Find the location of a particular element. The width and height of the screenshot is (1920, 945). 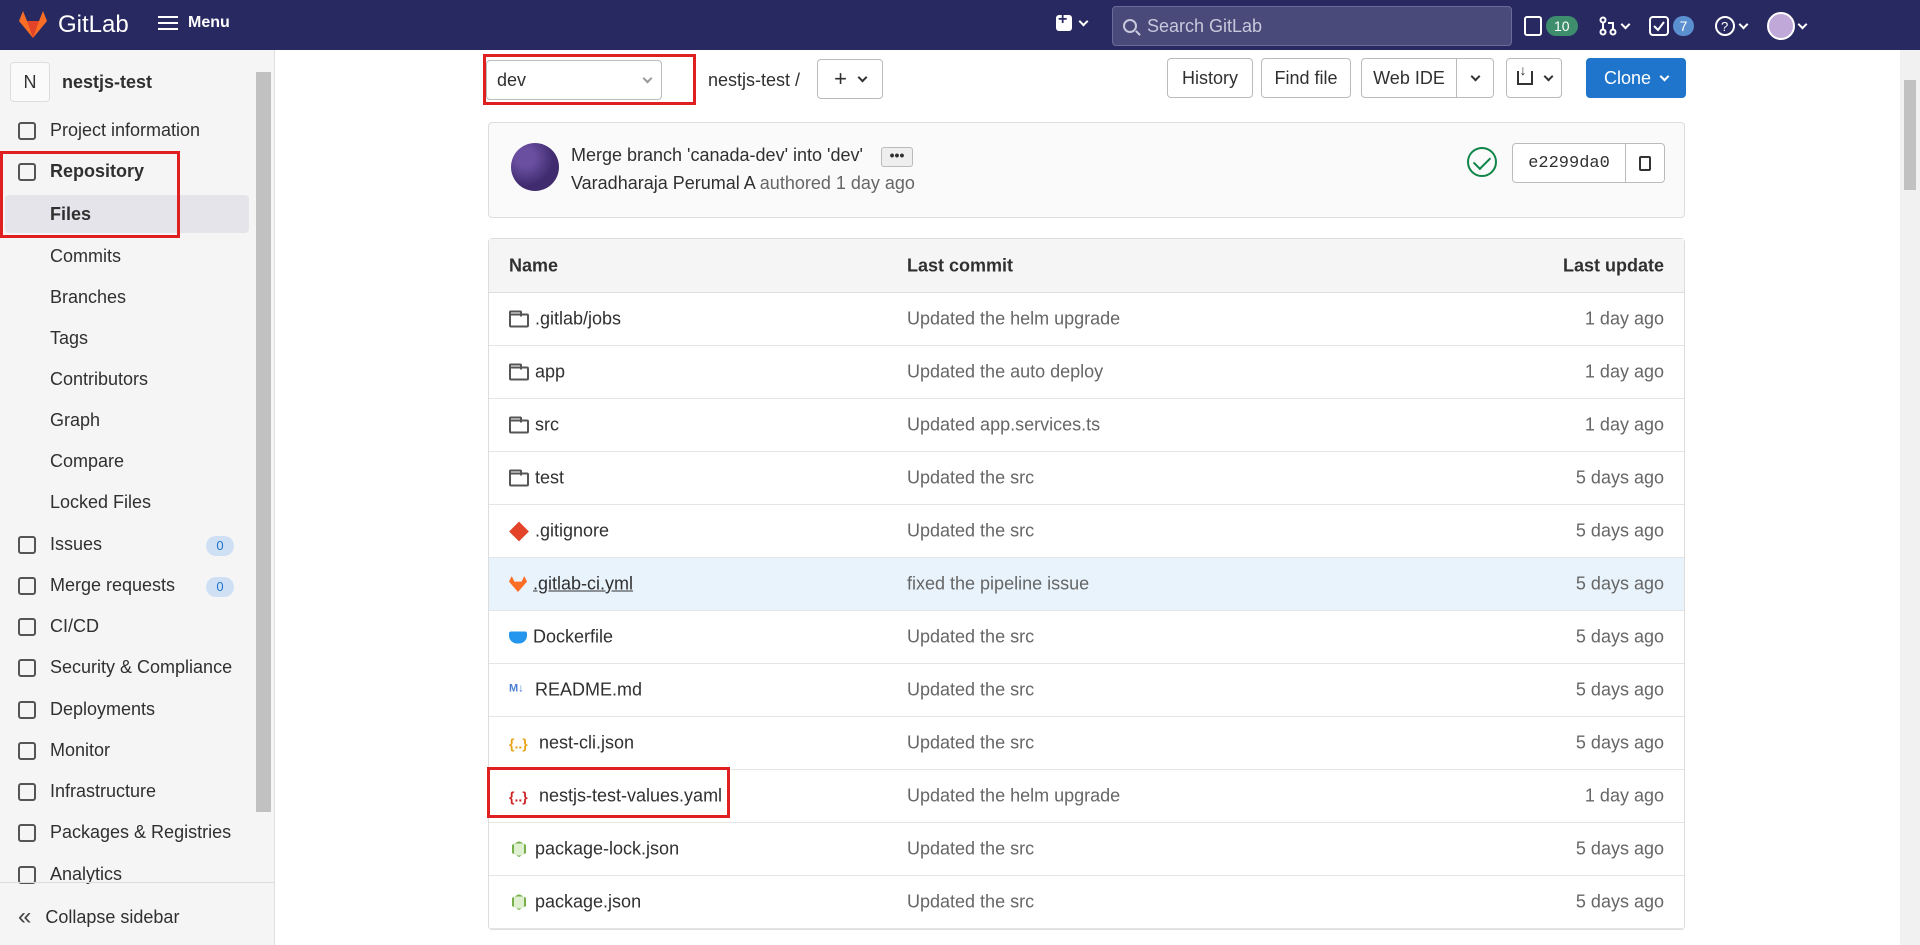

file-name: package-lock.json is located at coordinates (607, 849).